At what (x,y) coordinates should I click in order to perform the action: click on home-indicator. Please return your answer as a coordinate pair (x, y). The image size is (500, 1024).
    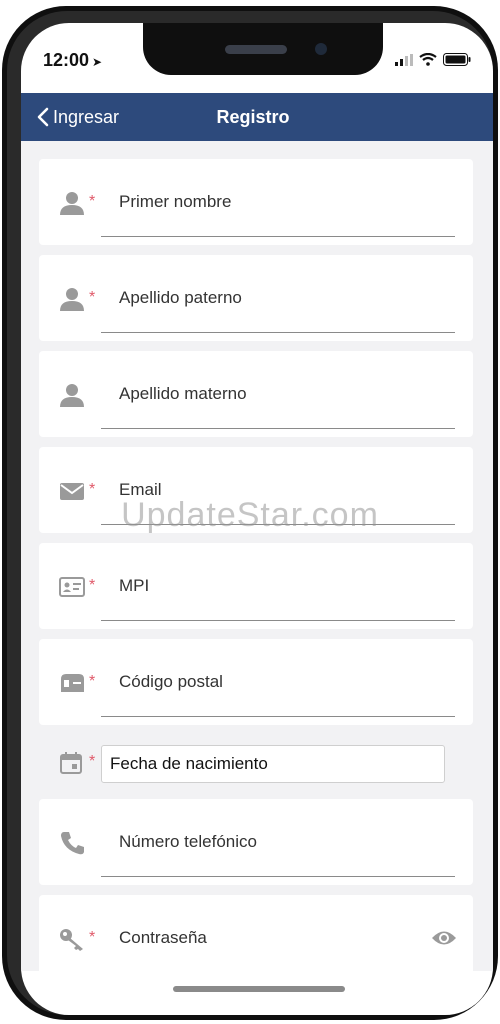
    Looking at the image, I should click on (259, 989).